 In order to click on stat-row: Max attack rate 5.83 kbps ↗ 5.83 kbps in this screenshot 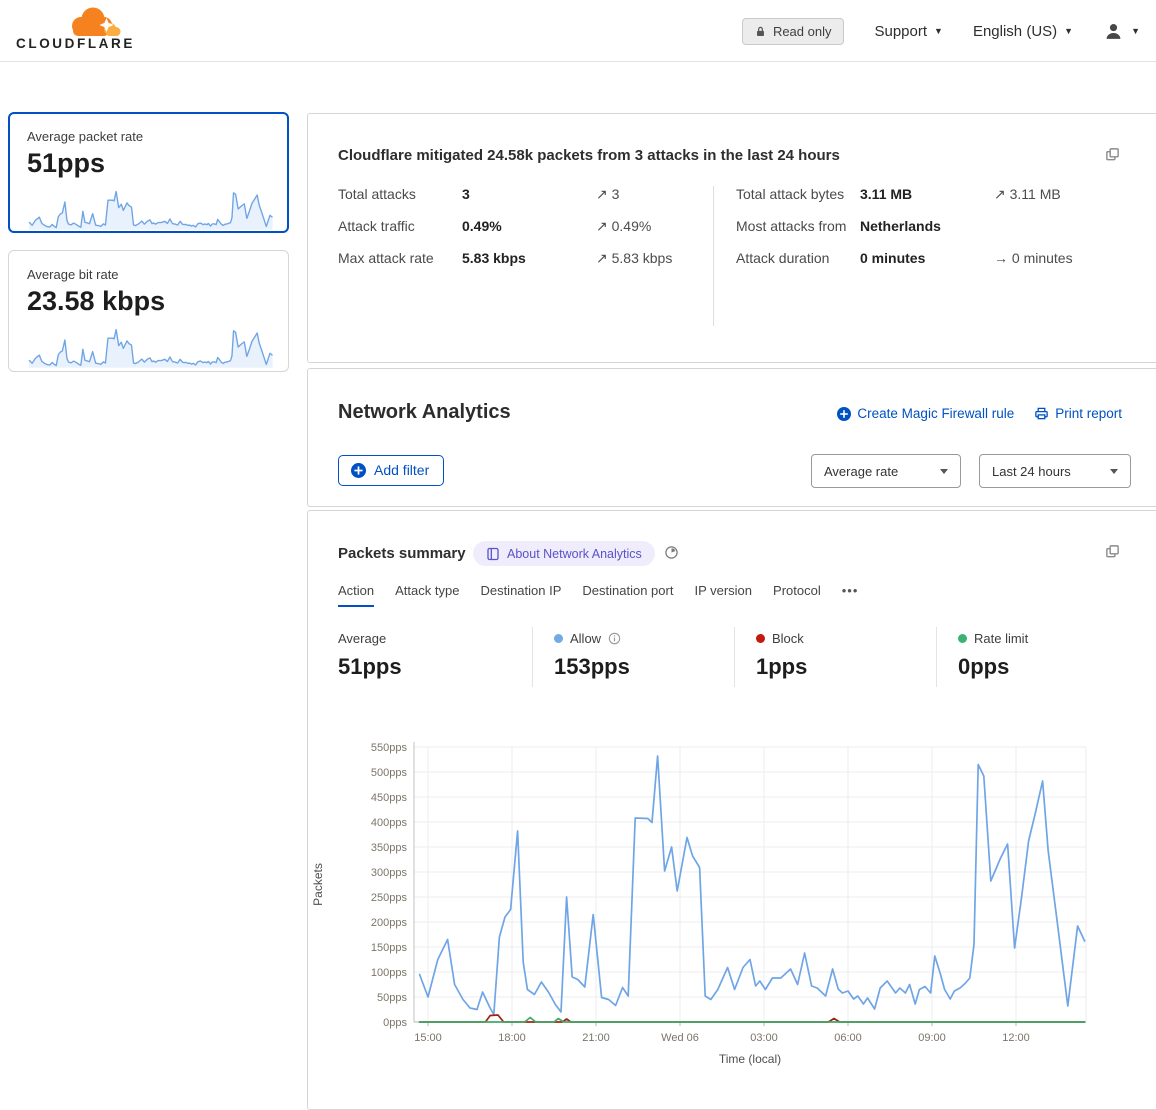, I will do `click(524, 258)`.